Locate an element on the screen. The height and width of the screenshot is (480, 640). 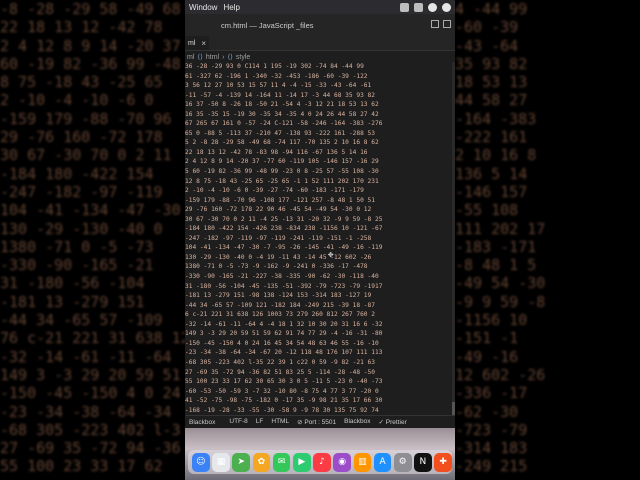
phone-icon is located at coordinates (404, 7).